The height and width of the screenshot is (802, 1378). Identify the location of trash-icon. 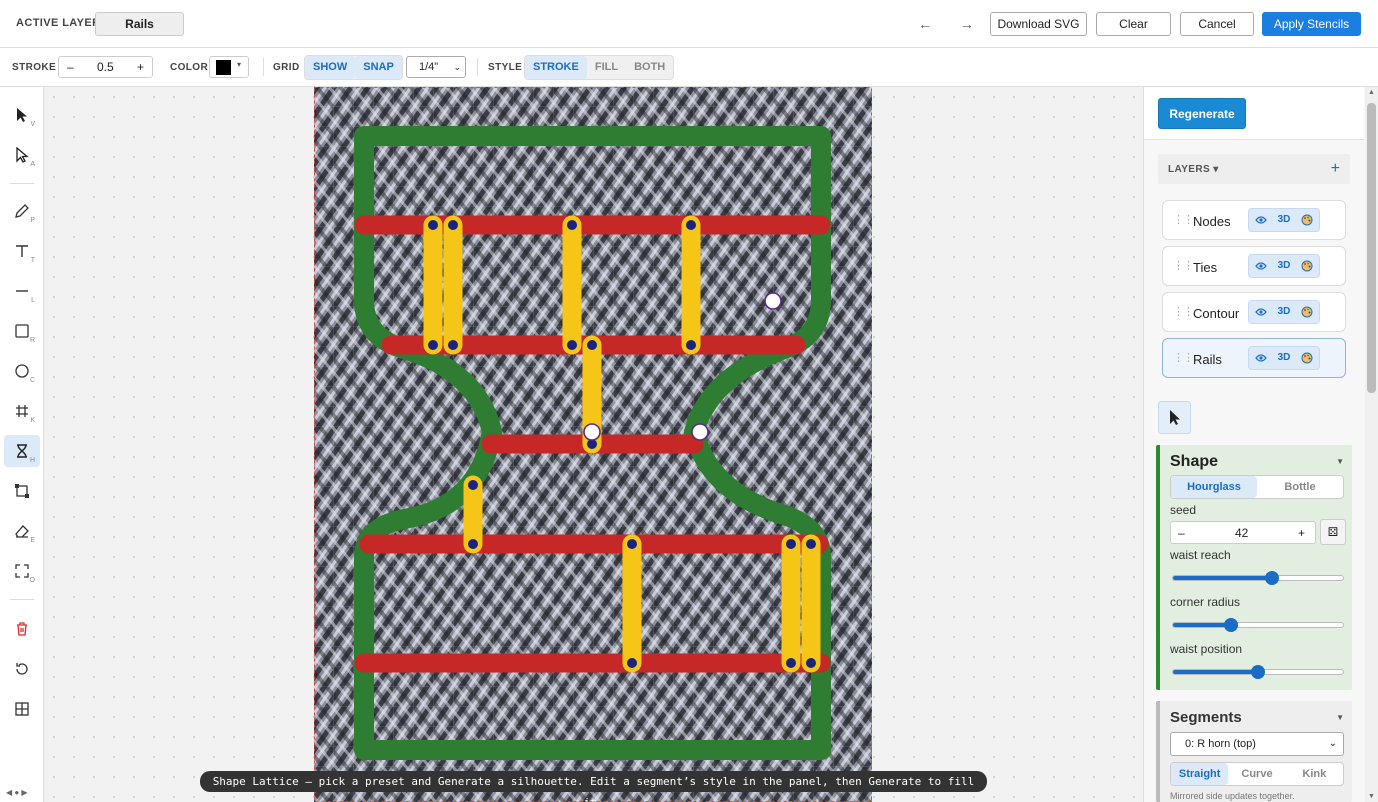
(22, 629).